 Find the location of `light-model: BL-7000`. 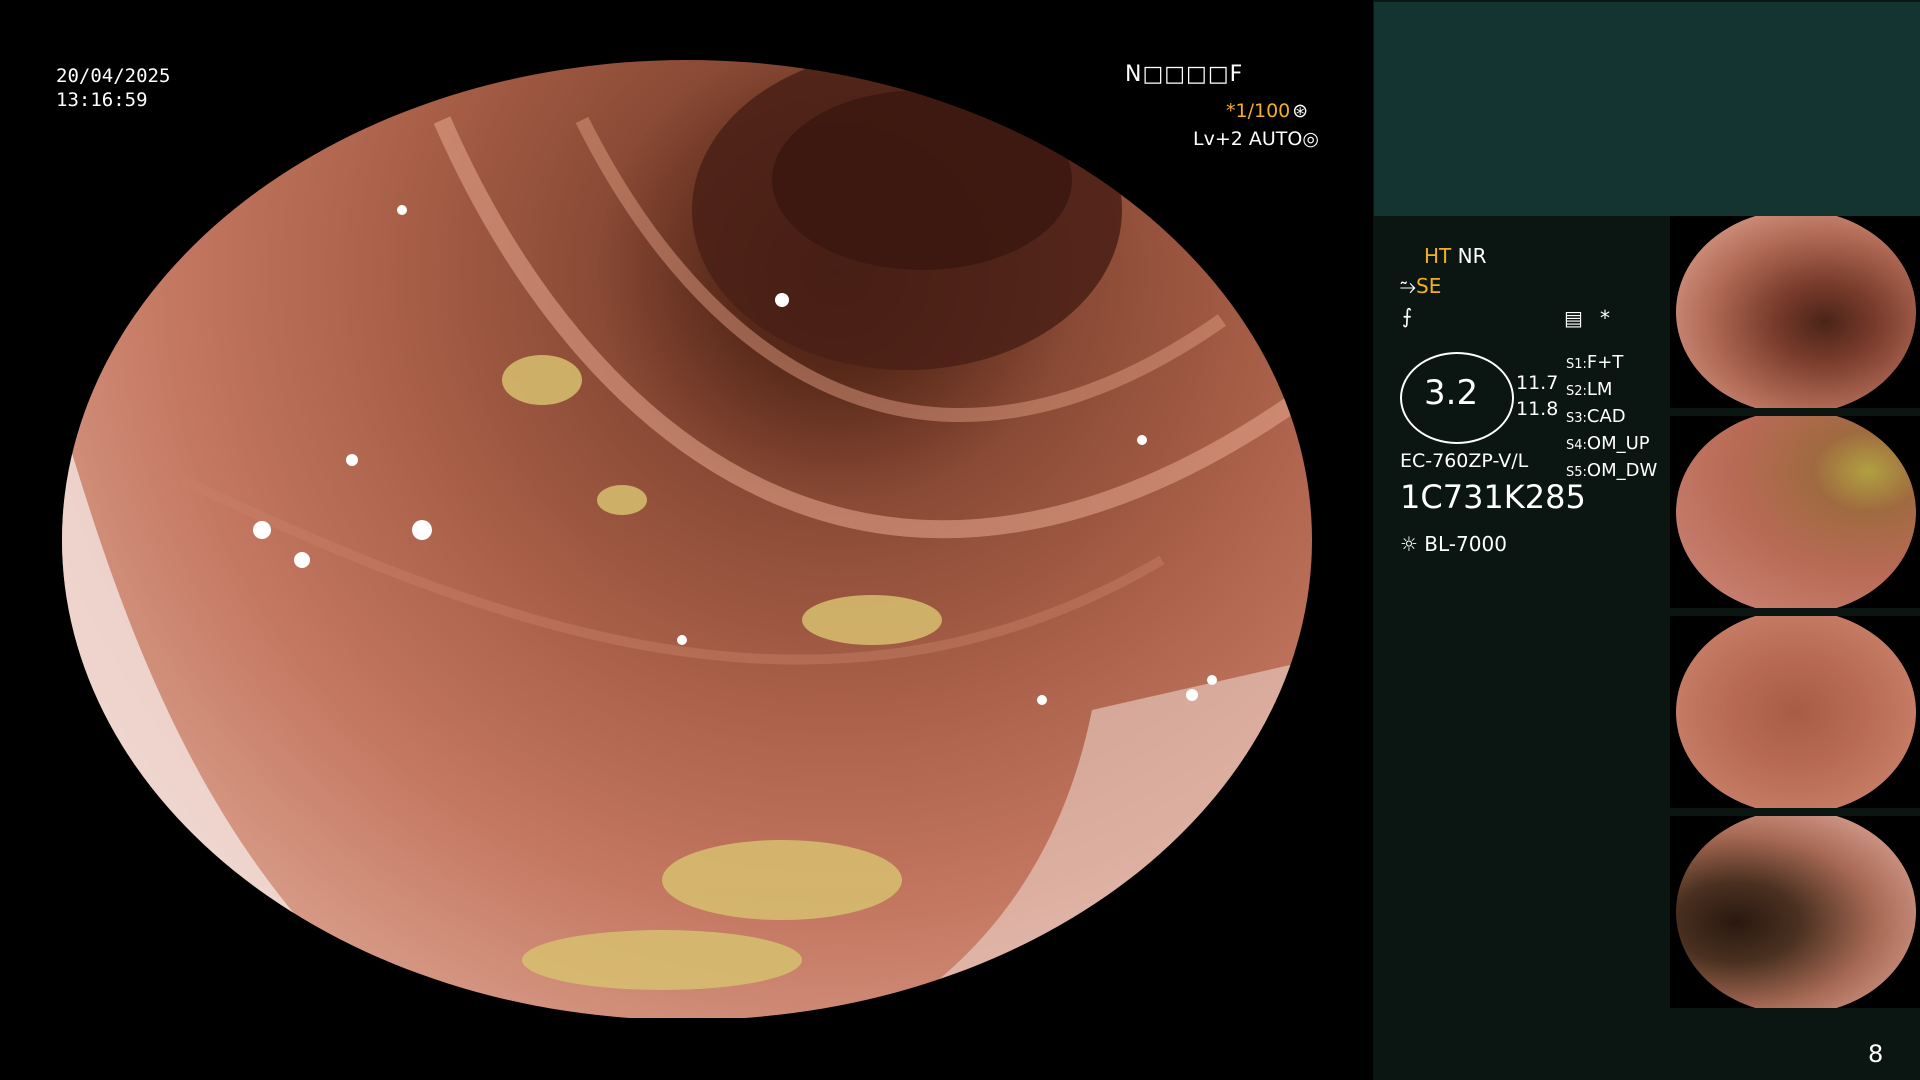

light-model: BL-7000 is located at coordinates (1465, 544).